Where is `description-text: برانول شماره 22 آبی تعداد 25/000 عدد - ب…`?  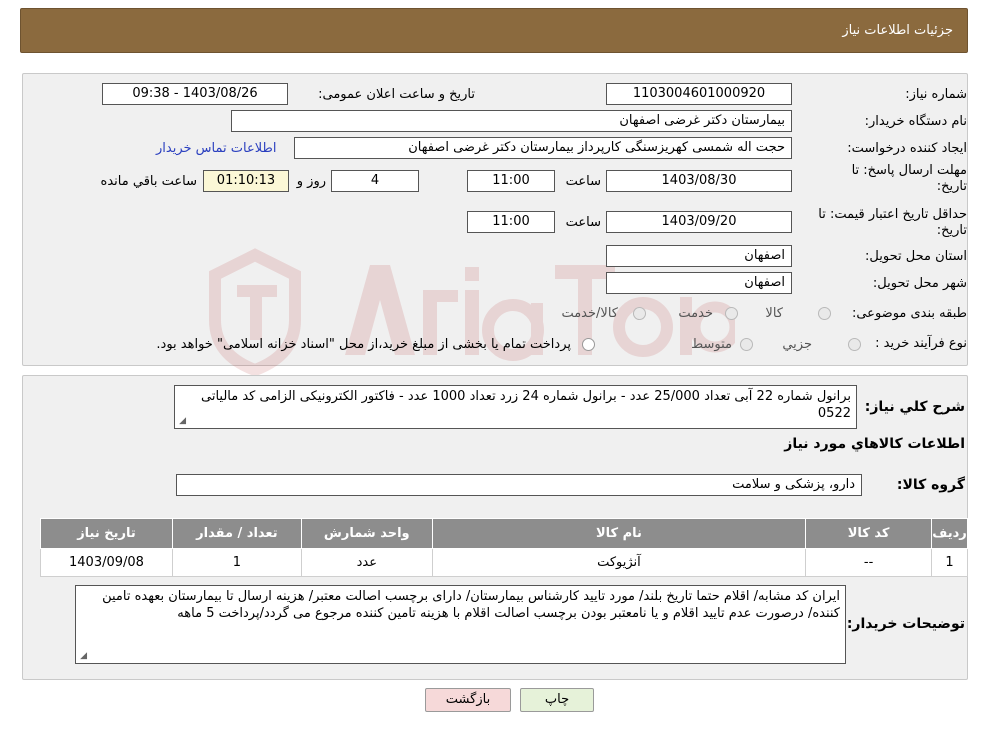 description-text: برانول شماره 22 آبی تعداد 25/000 عدد - ب… is located at coordinates (526, 405).